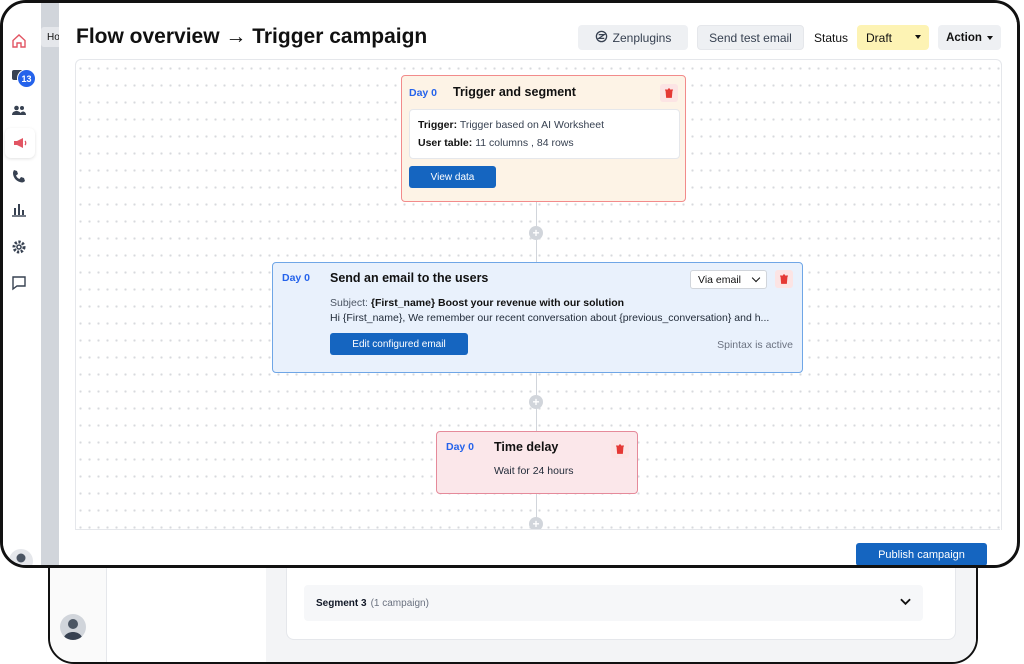 Image resolution: width=1024 pixels, height=664 pixels. What do you see at coordinates (252, 36) in the screenshot?
I see `page-title: Flow overview → Trigger campaign` at bounding box center [252, 36].